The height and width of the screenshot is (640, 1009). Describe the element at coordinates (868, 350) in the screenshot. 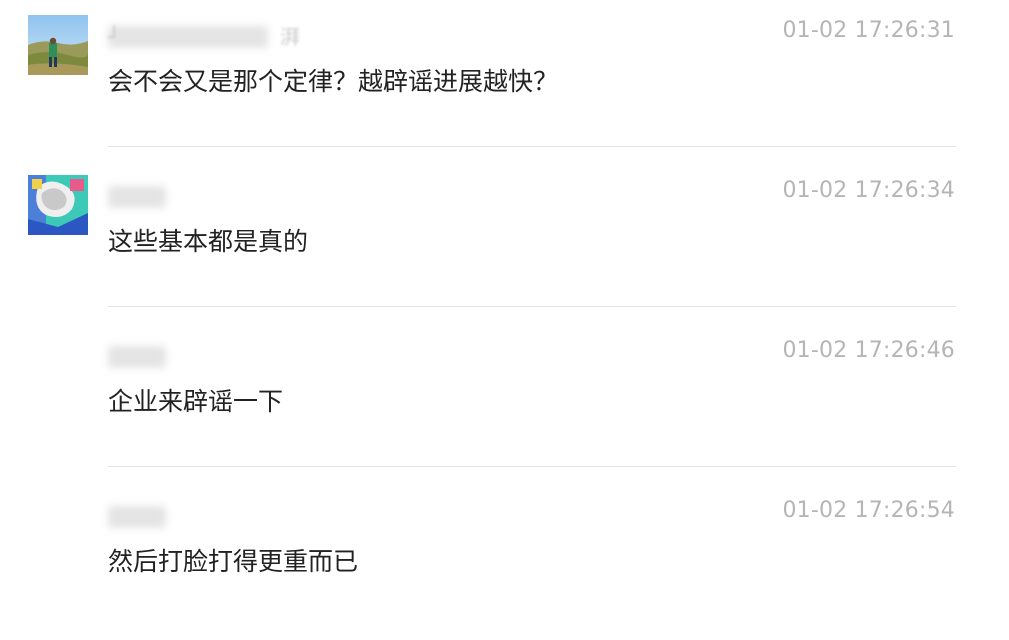

I see `comment-timestamp: 01-02 17:26:46` at that location.